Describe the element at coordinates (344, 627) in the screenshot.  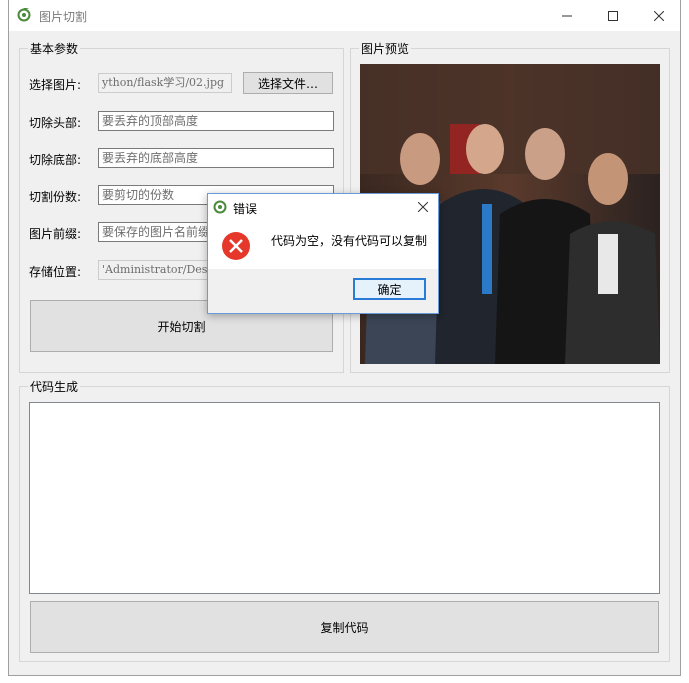
I see `copy-code-button: 复制代码` at that location.